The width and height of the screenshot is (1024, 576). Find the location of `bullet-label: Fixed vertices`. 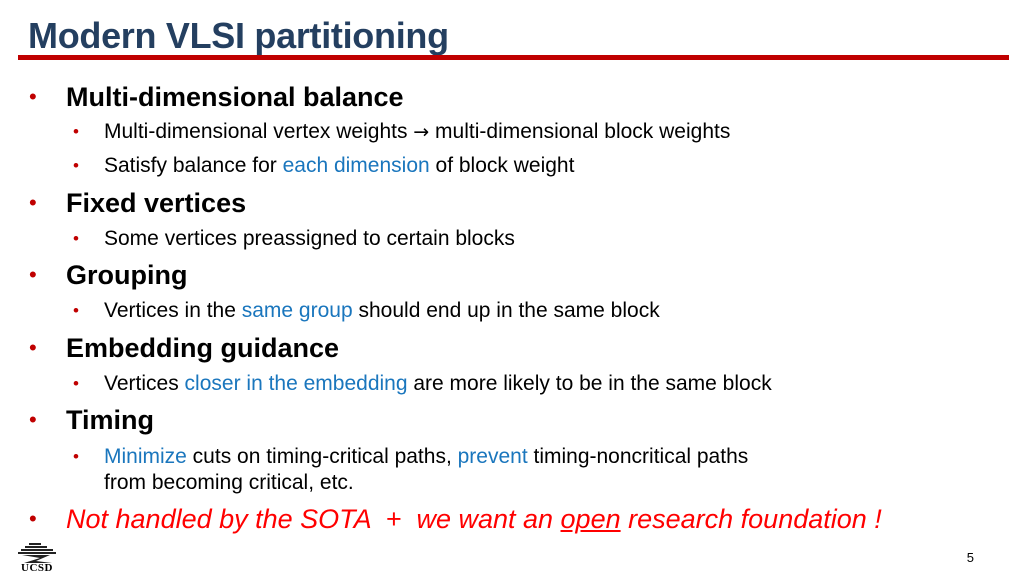

bullet-label: Fixed vertices is located at coordinates (156, 203).